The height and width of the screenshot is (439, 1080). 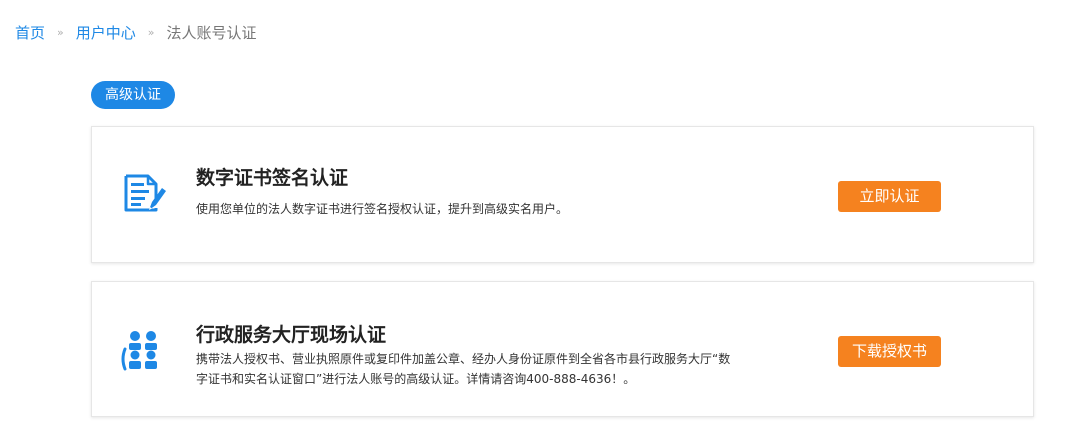 What do you see at coordinates (143, 352) in the screenshot?
I see `service-hall-people-icon` at bounding box center [143, 352].